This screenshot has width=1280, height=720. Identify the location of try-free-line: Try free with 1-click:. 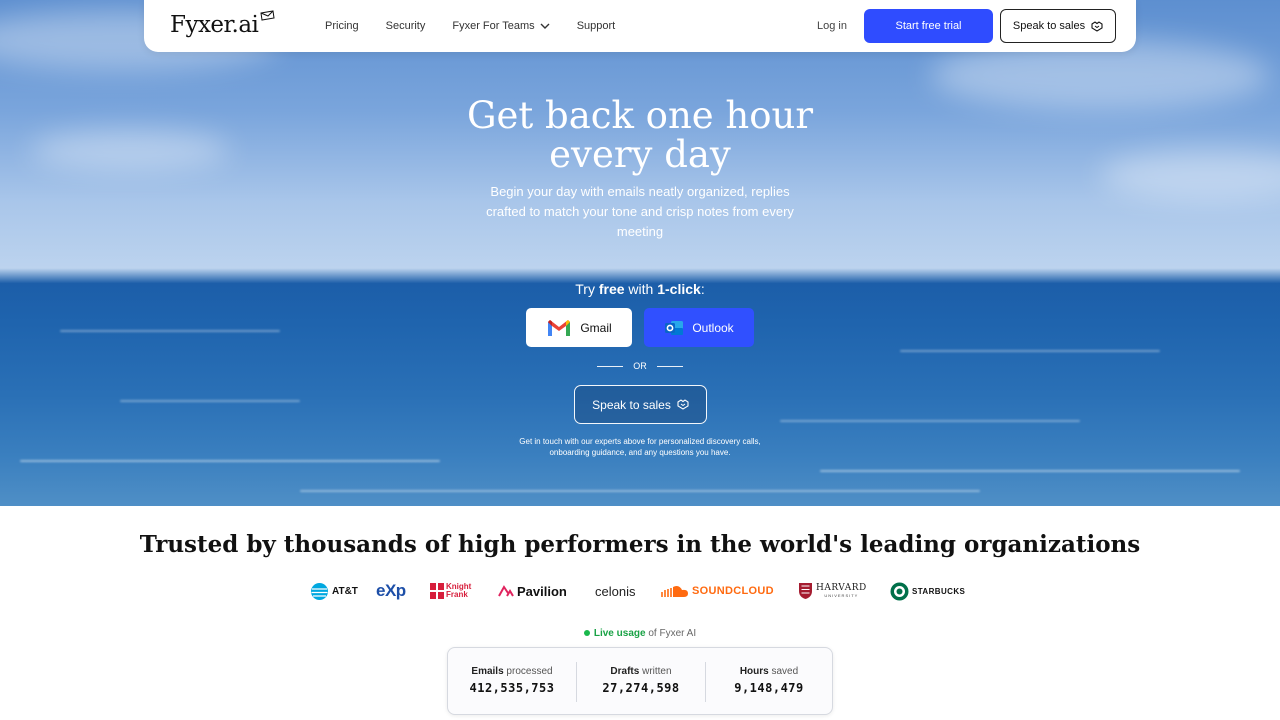
(640, 289).